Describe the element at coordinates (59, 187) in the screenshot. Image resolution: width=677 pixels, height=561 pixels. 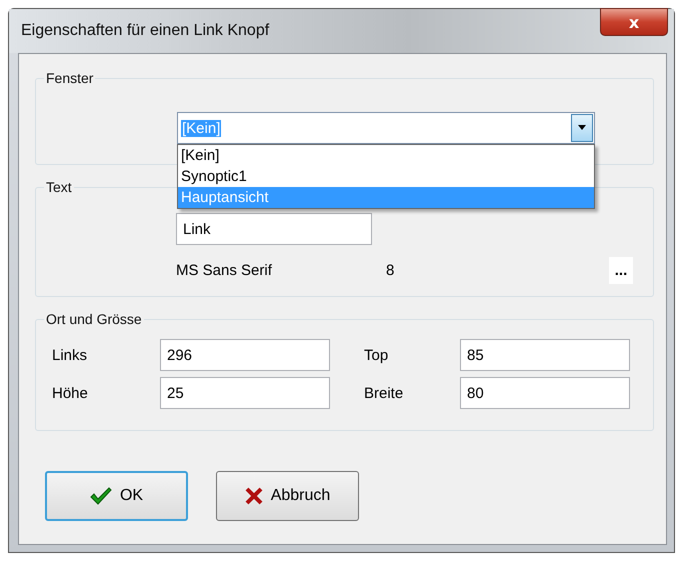
I see `group-label: Text` at that location.